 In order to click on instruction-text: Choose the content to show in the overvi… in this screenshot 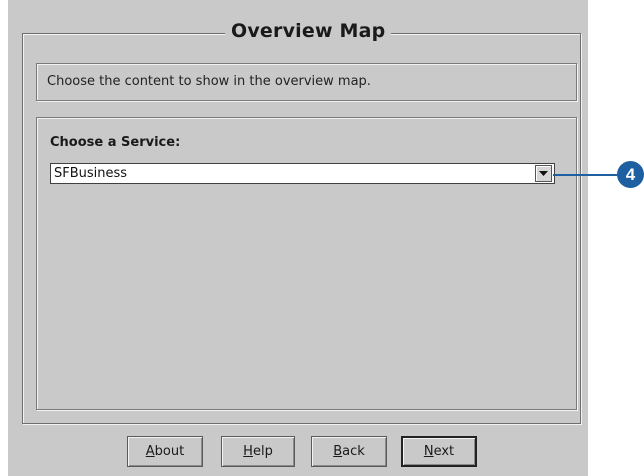, I will do `click(209, 81)`.